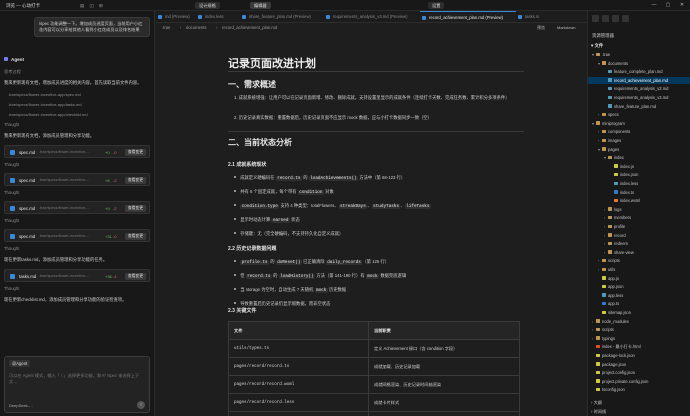 The height and width of the screenshot is (416, 690). Describe the element at coordinates (639, 313) in the screenshot. I see `tree-file: sitemap.json` at that location.